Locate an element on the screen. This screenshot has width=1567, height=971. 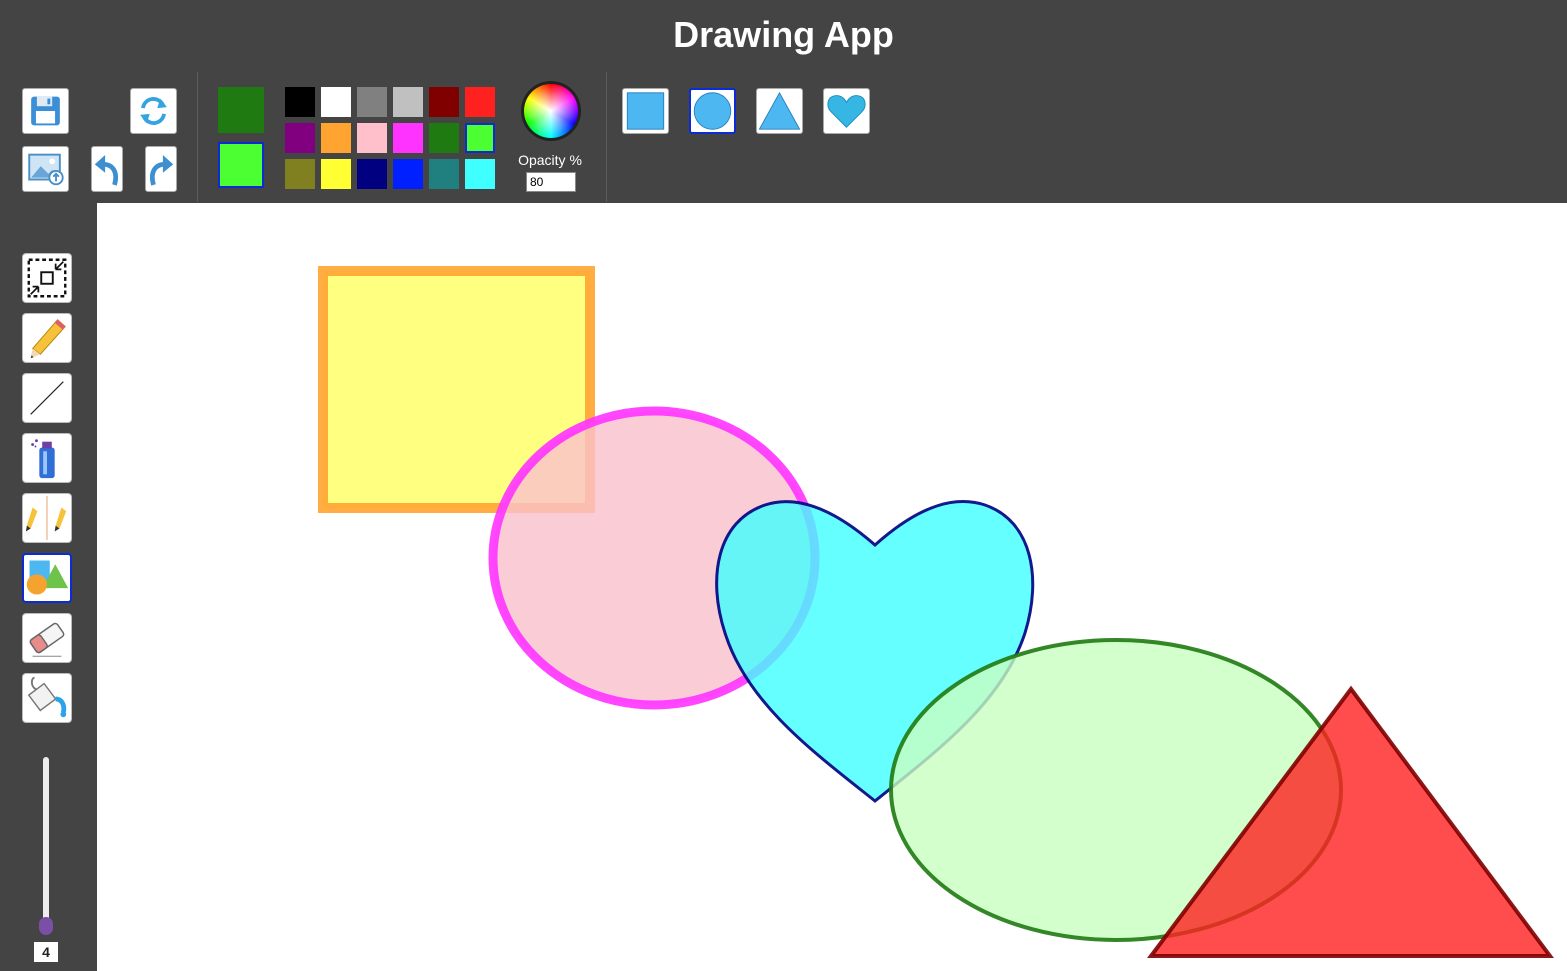
circle-shape-icon is located at coordinates (712, 111).